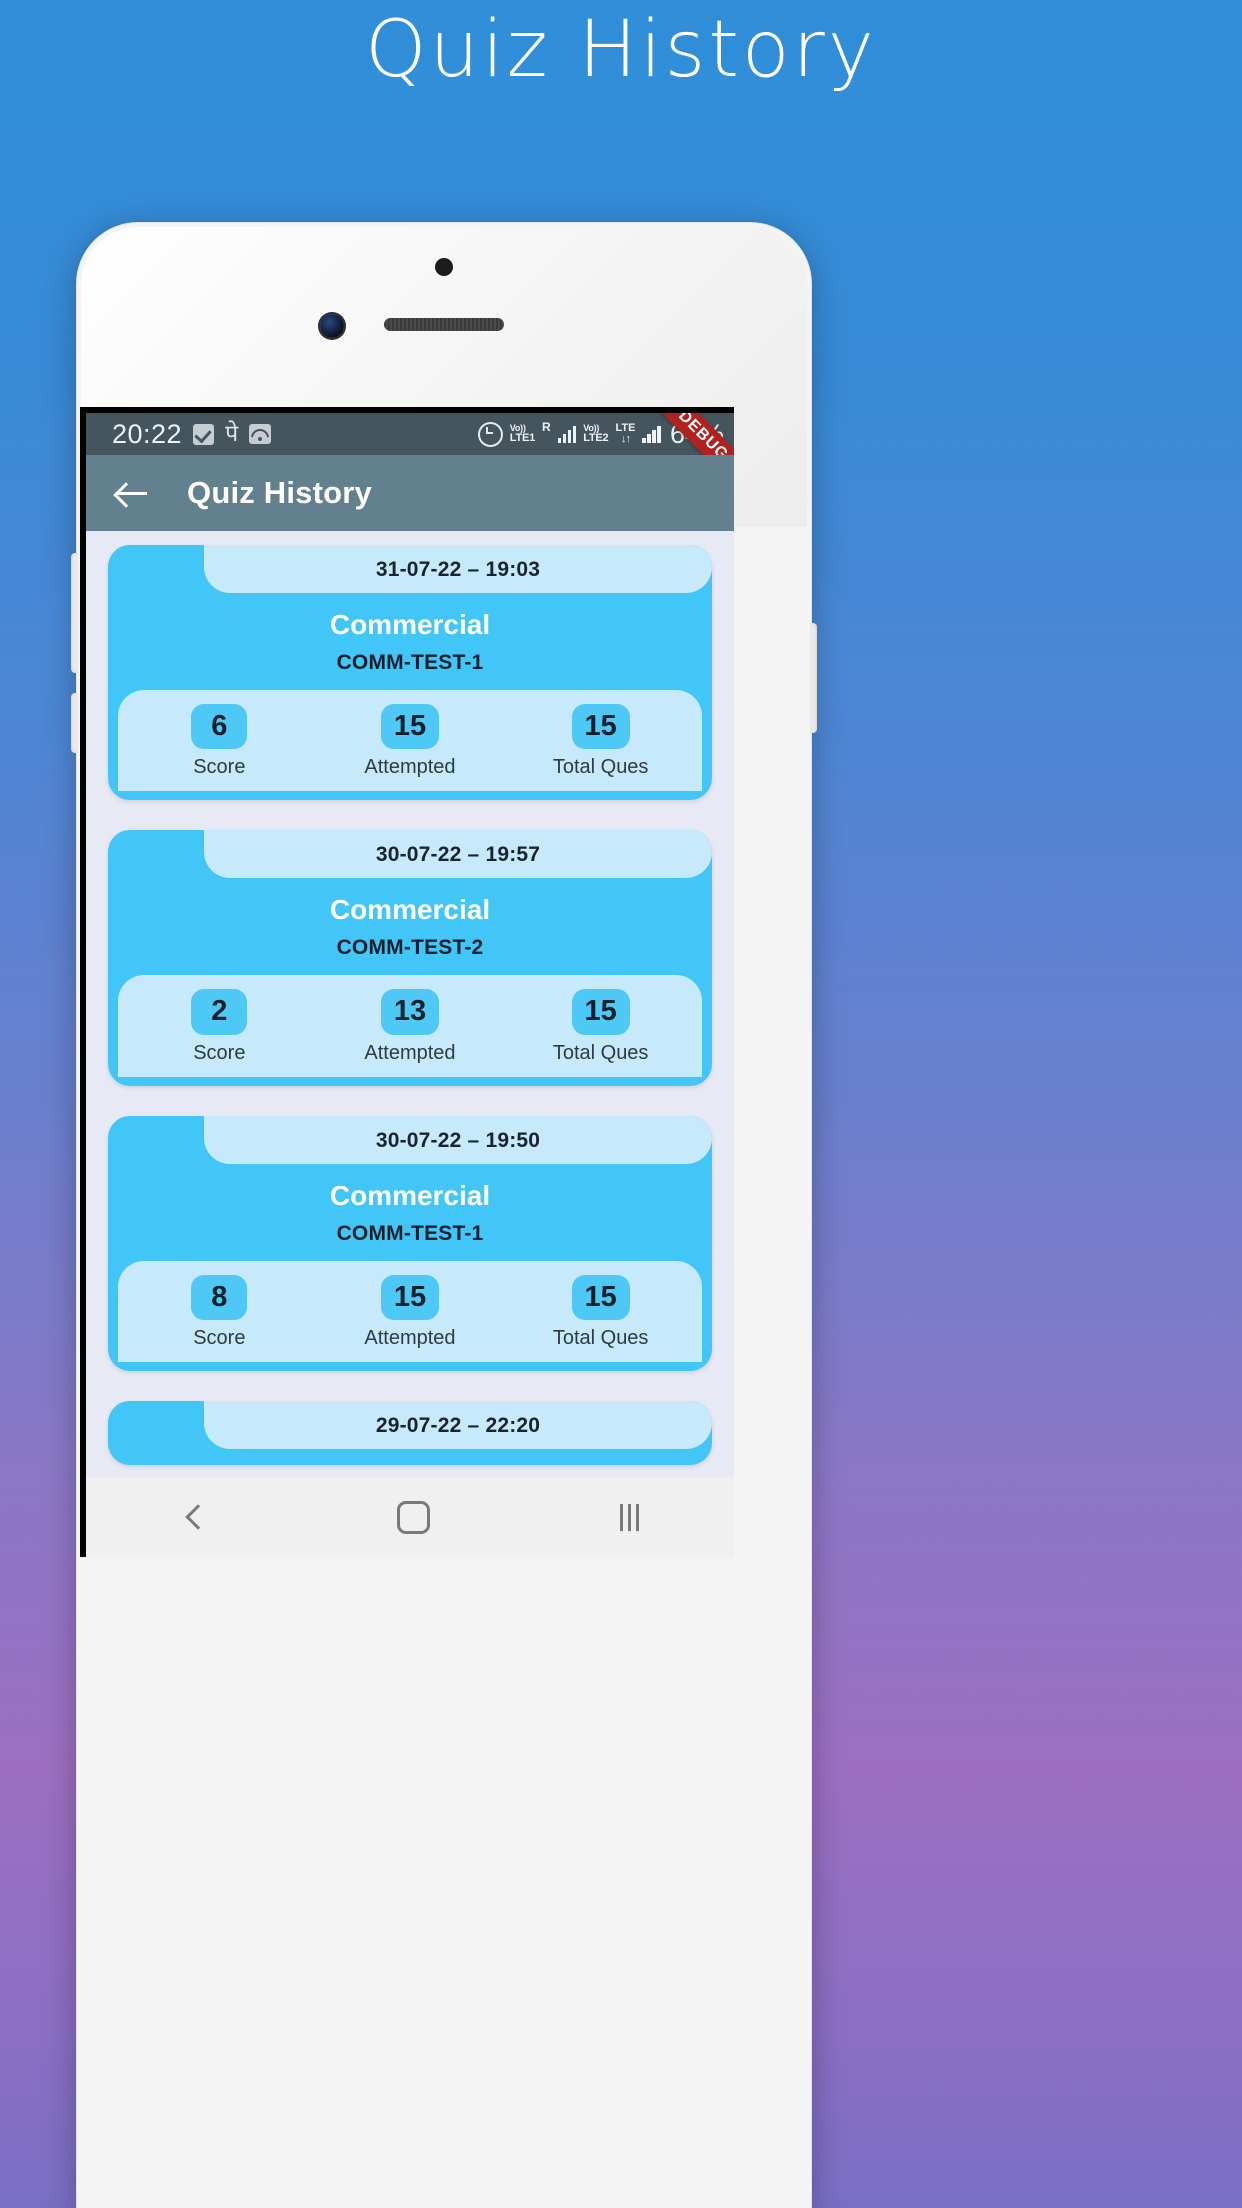  I want to click on app-bar-title: Quiz History, so click(279, 492).